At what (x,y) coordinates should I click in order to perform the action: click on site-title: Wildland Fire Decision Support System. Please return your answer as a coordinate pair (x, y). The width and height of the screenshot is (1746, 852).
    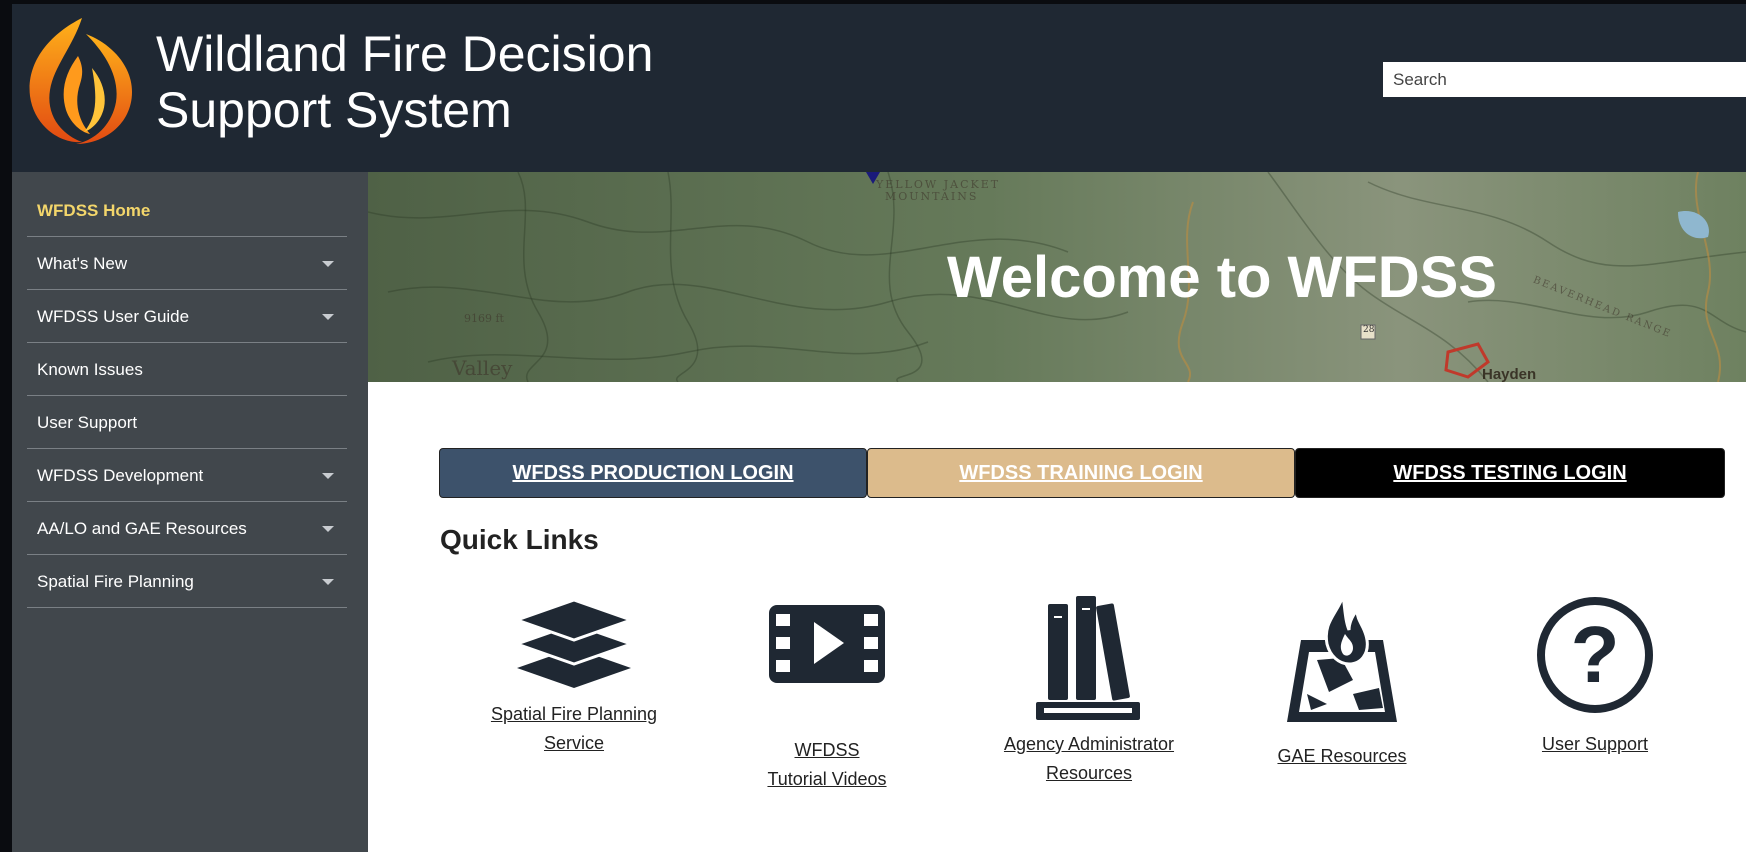
    Looking at the image, I should click on (404, 82).